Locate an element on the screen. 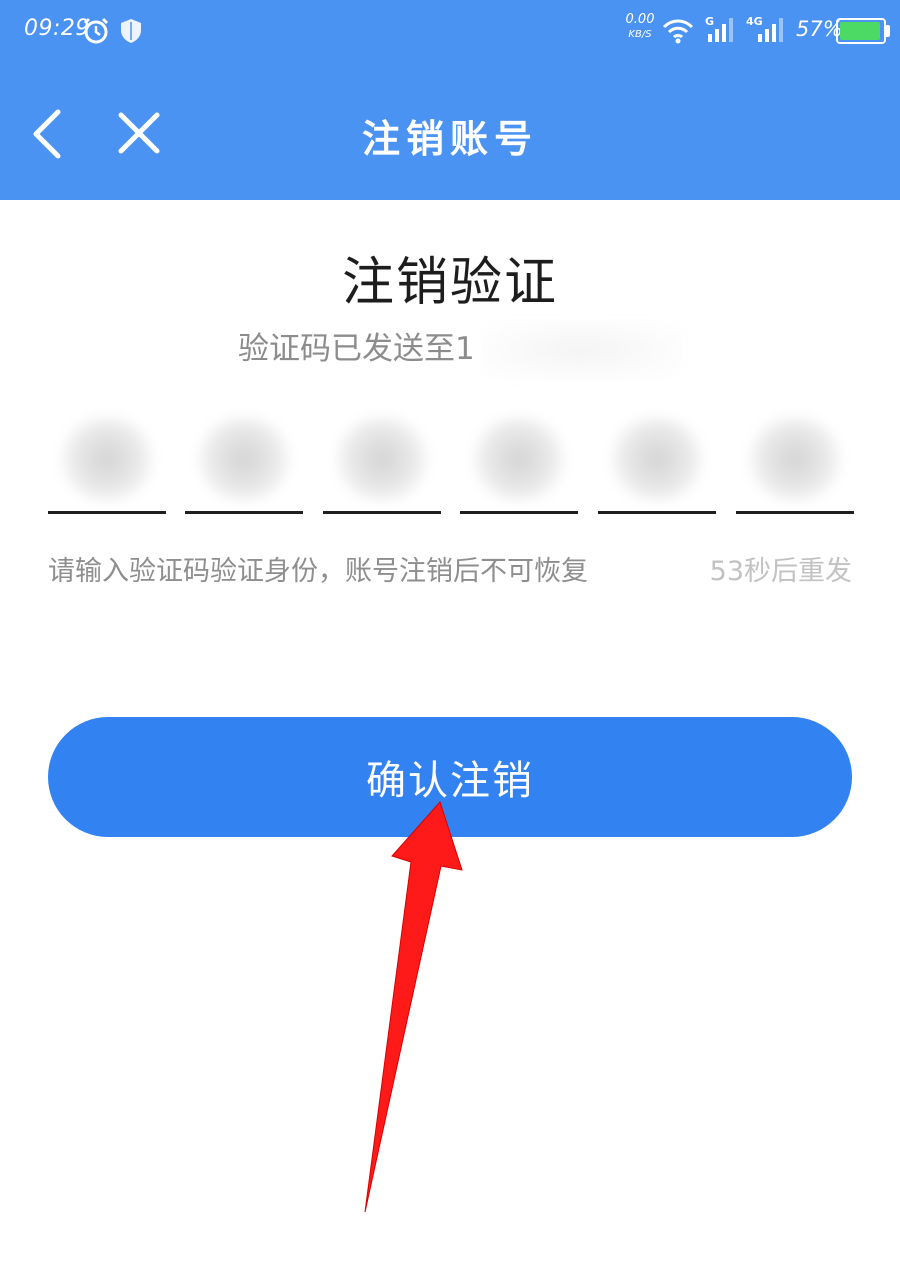  status-bar: 09:29 0.00 KB/S G 4G 57% is located at coordinates (450, 33).